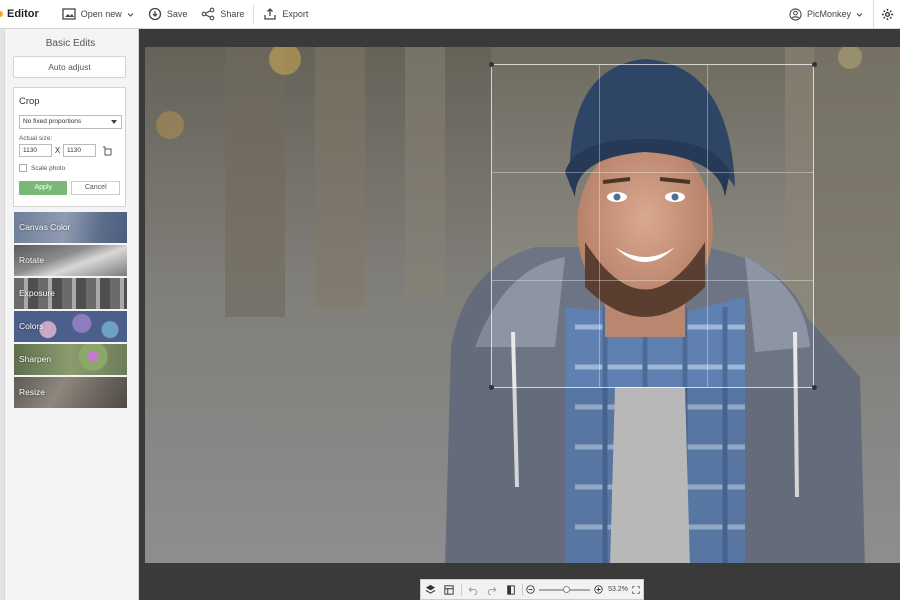 Image resolution: width=900 pixels, height=600 pixels. I want to click on layers-icon, so click(430, 589).